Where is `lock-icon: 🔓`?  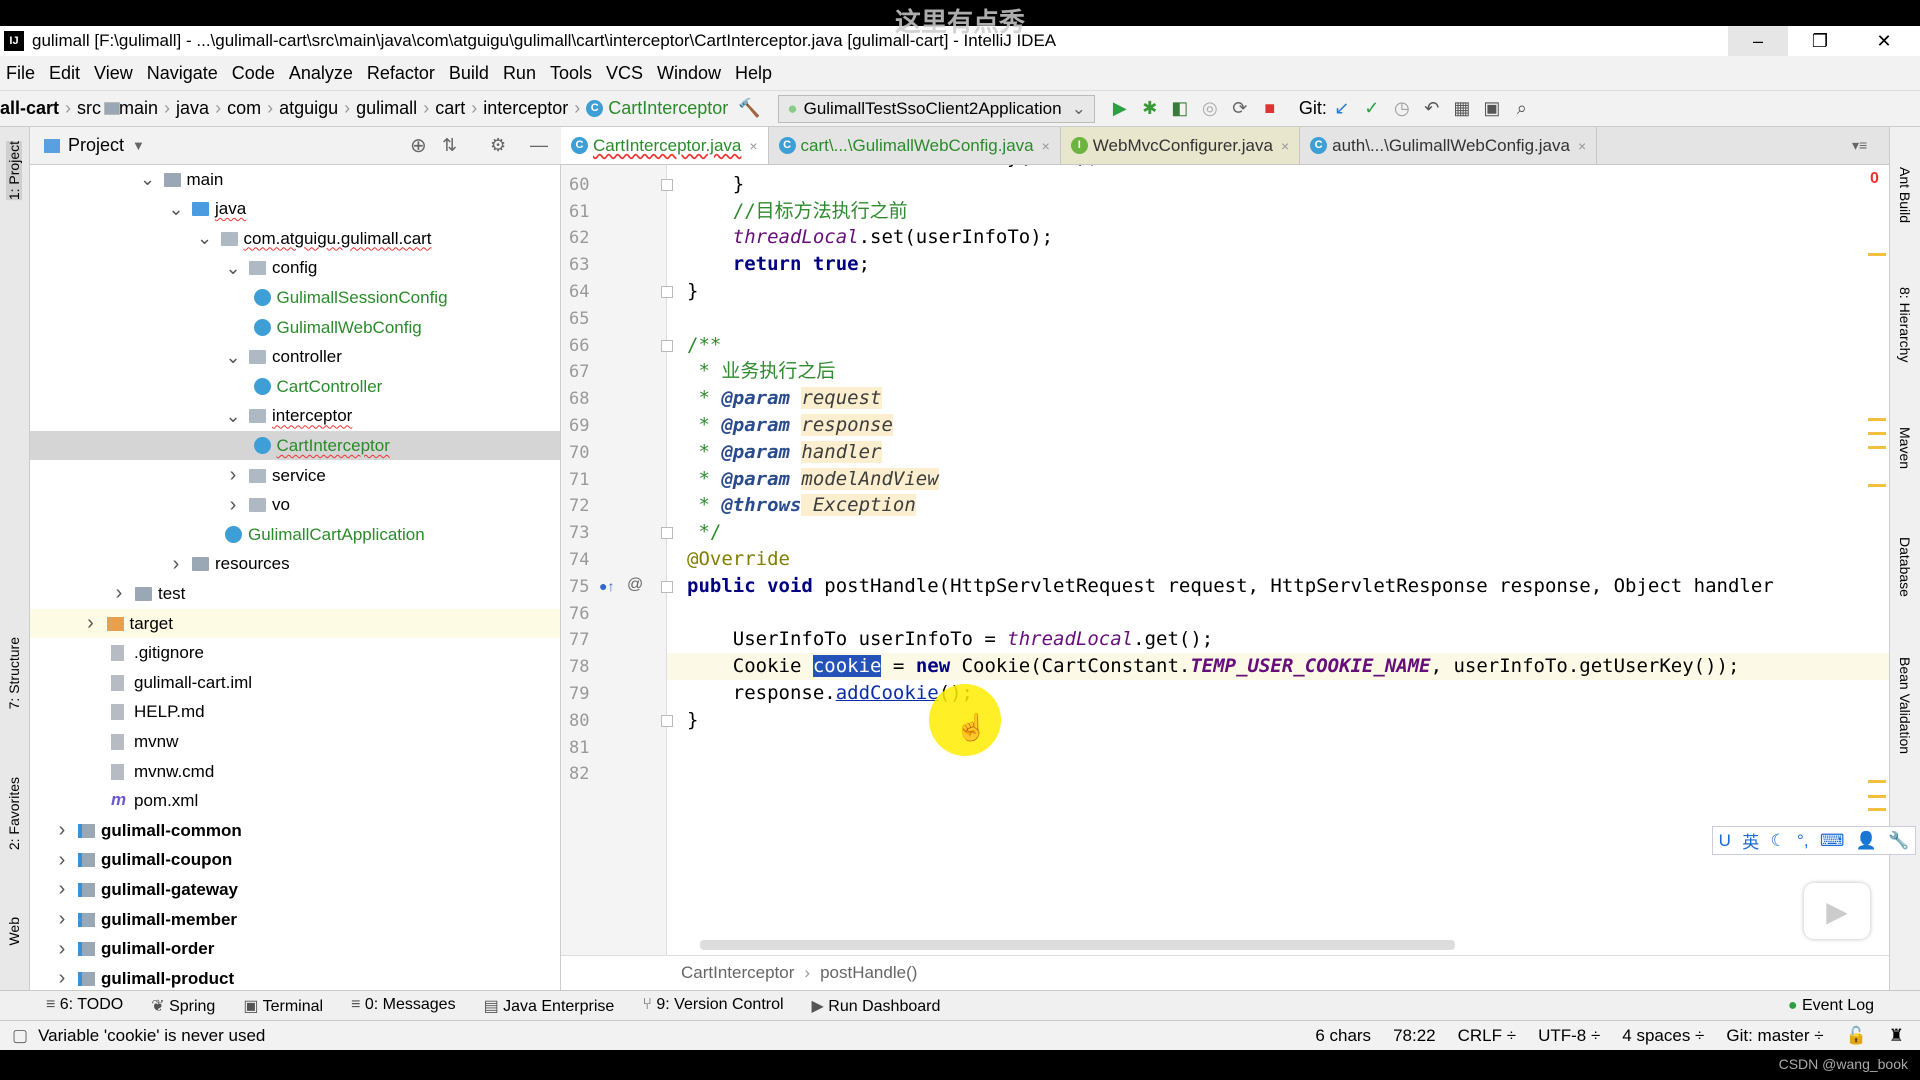
lock-icon: 🔓 is located at coordinates (1856, 1036).